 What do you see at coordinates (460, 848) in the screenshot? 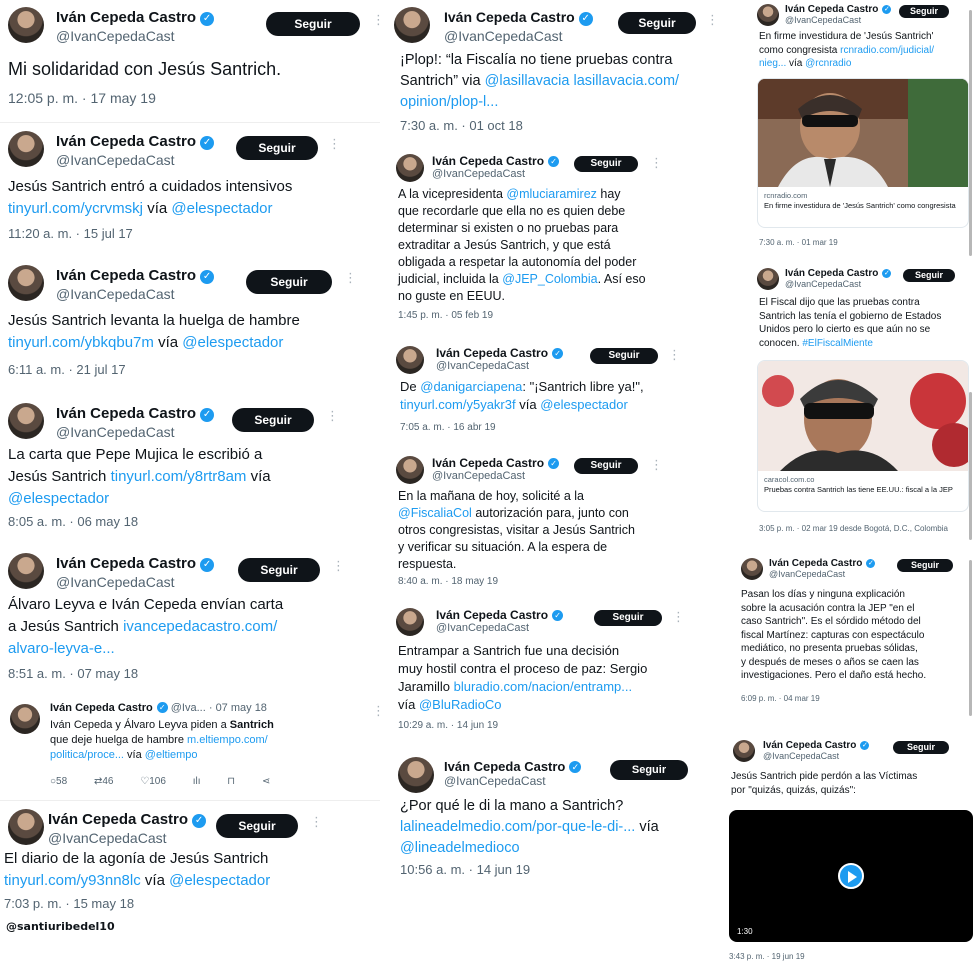
I see `mention-link: @lineadelmedioco` at bounding box center [460, 848].